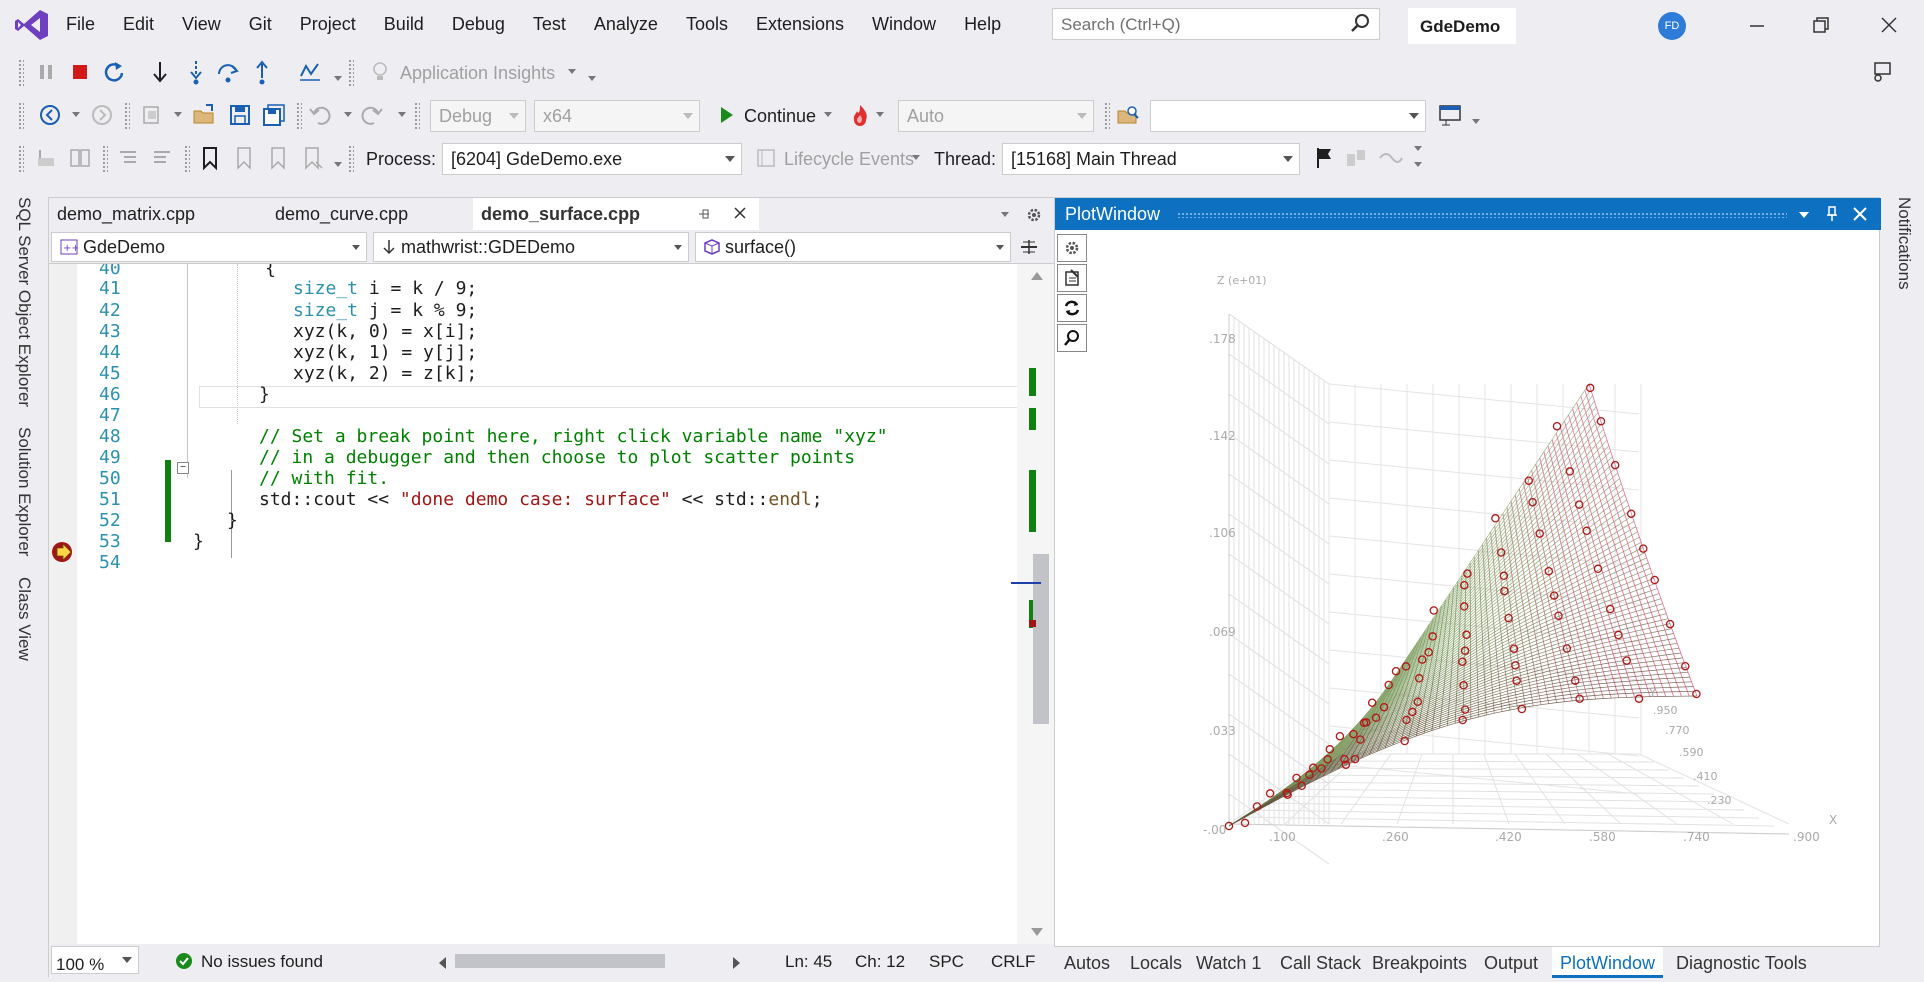 Image resolution: width=1924 pixels, height=982 pixels. What do you see at coordinates (46, 72) in the screenshot?
I see `pause-icon` at bounding box center [46, 72].